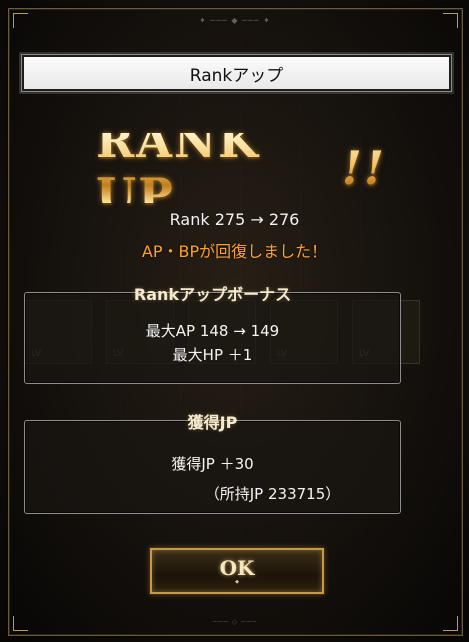 The width and height of the screenshot is (469, 642). What do you see at coordinates (272, 494) in the screenshot?
I see `jp-owned-text: （所持JP 233715）` at bounding box center [272, 494].